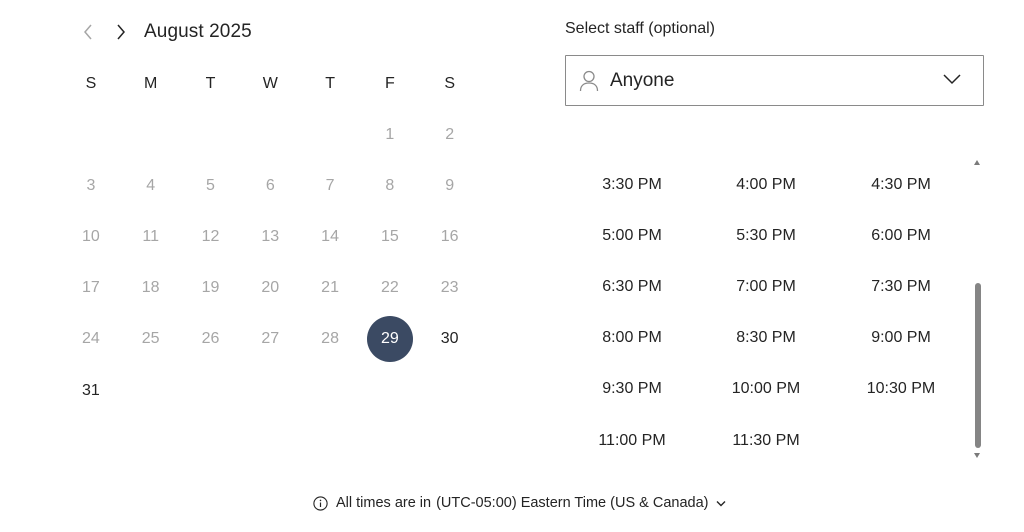  Describe the element at coordinates (390, 134) in the screenshot. I see `day-number: 1` at that location.